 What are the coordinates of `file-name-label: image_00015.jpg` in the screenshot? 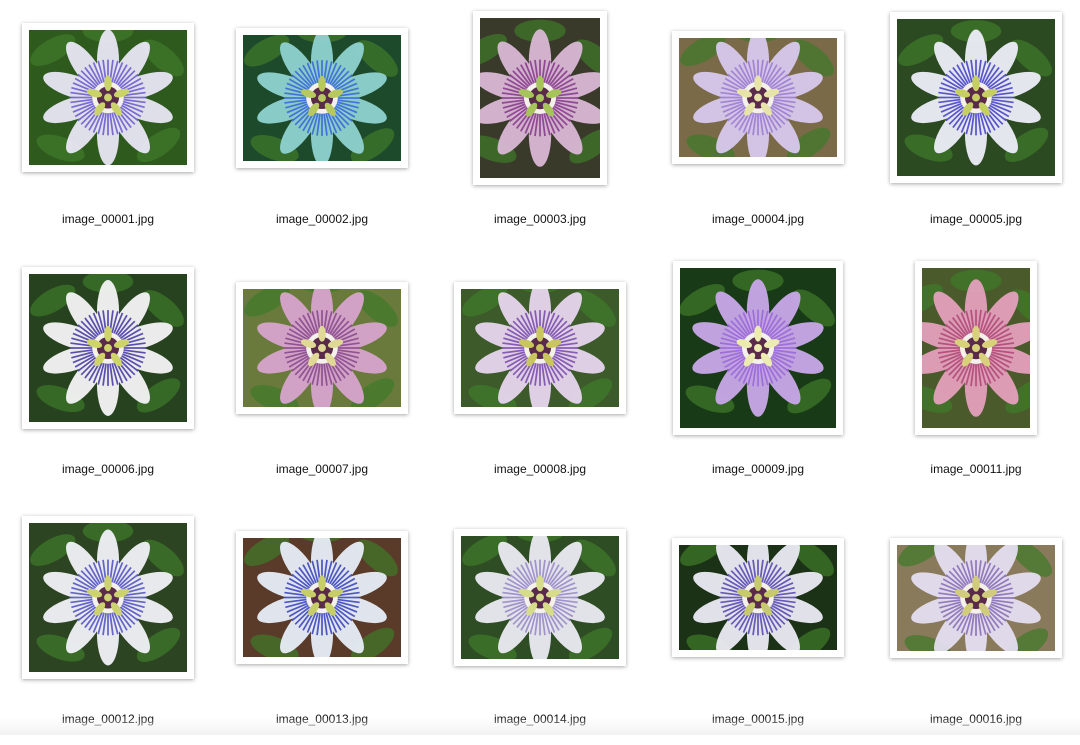 It's located at (758, 719).